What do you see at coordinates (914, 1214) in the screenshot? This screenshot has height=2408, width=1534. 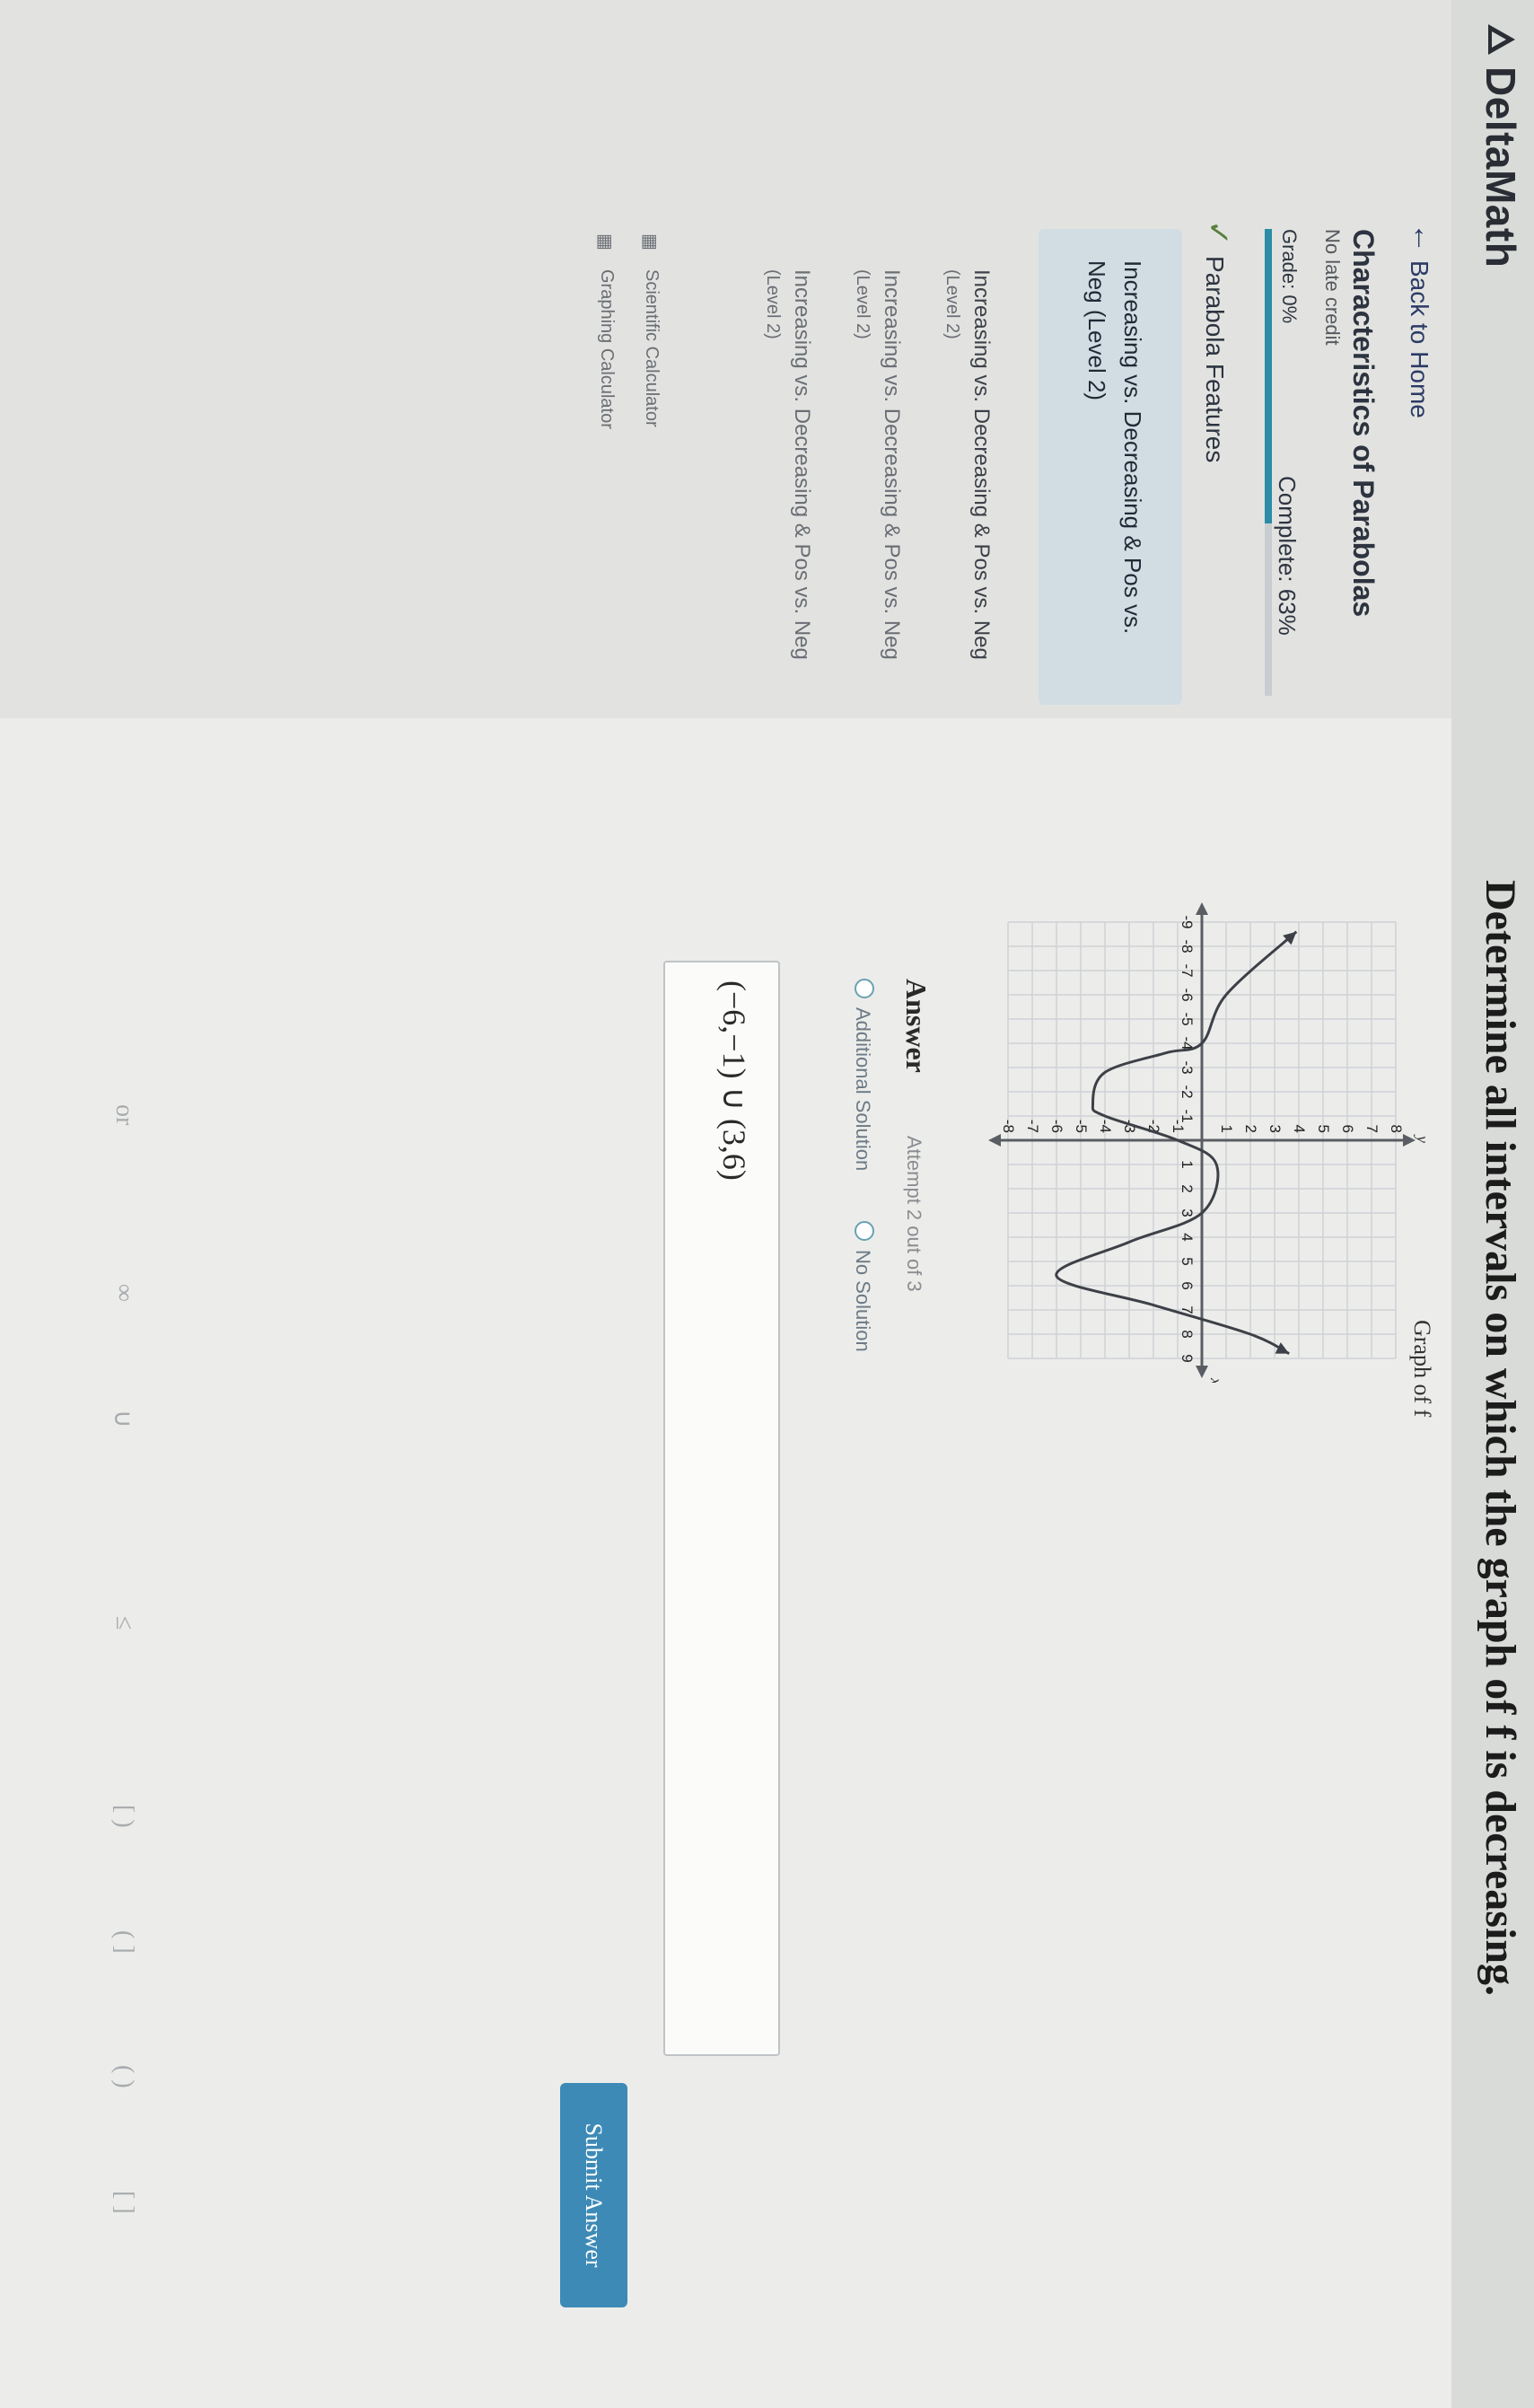 I see `attempt-counter: Attempt 2 out of 3` at bounding box center [914, 1214].